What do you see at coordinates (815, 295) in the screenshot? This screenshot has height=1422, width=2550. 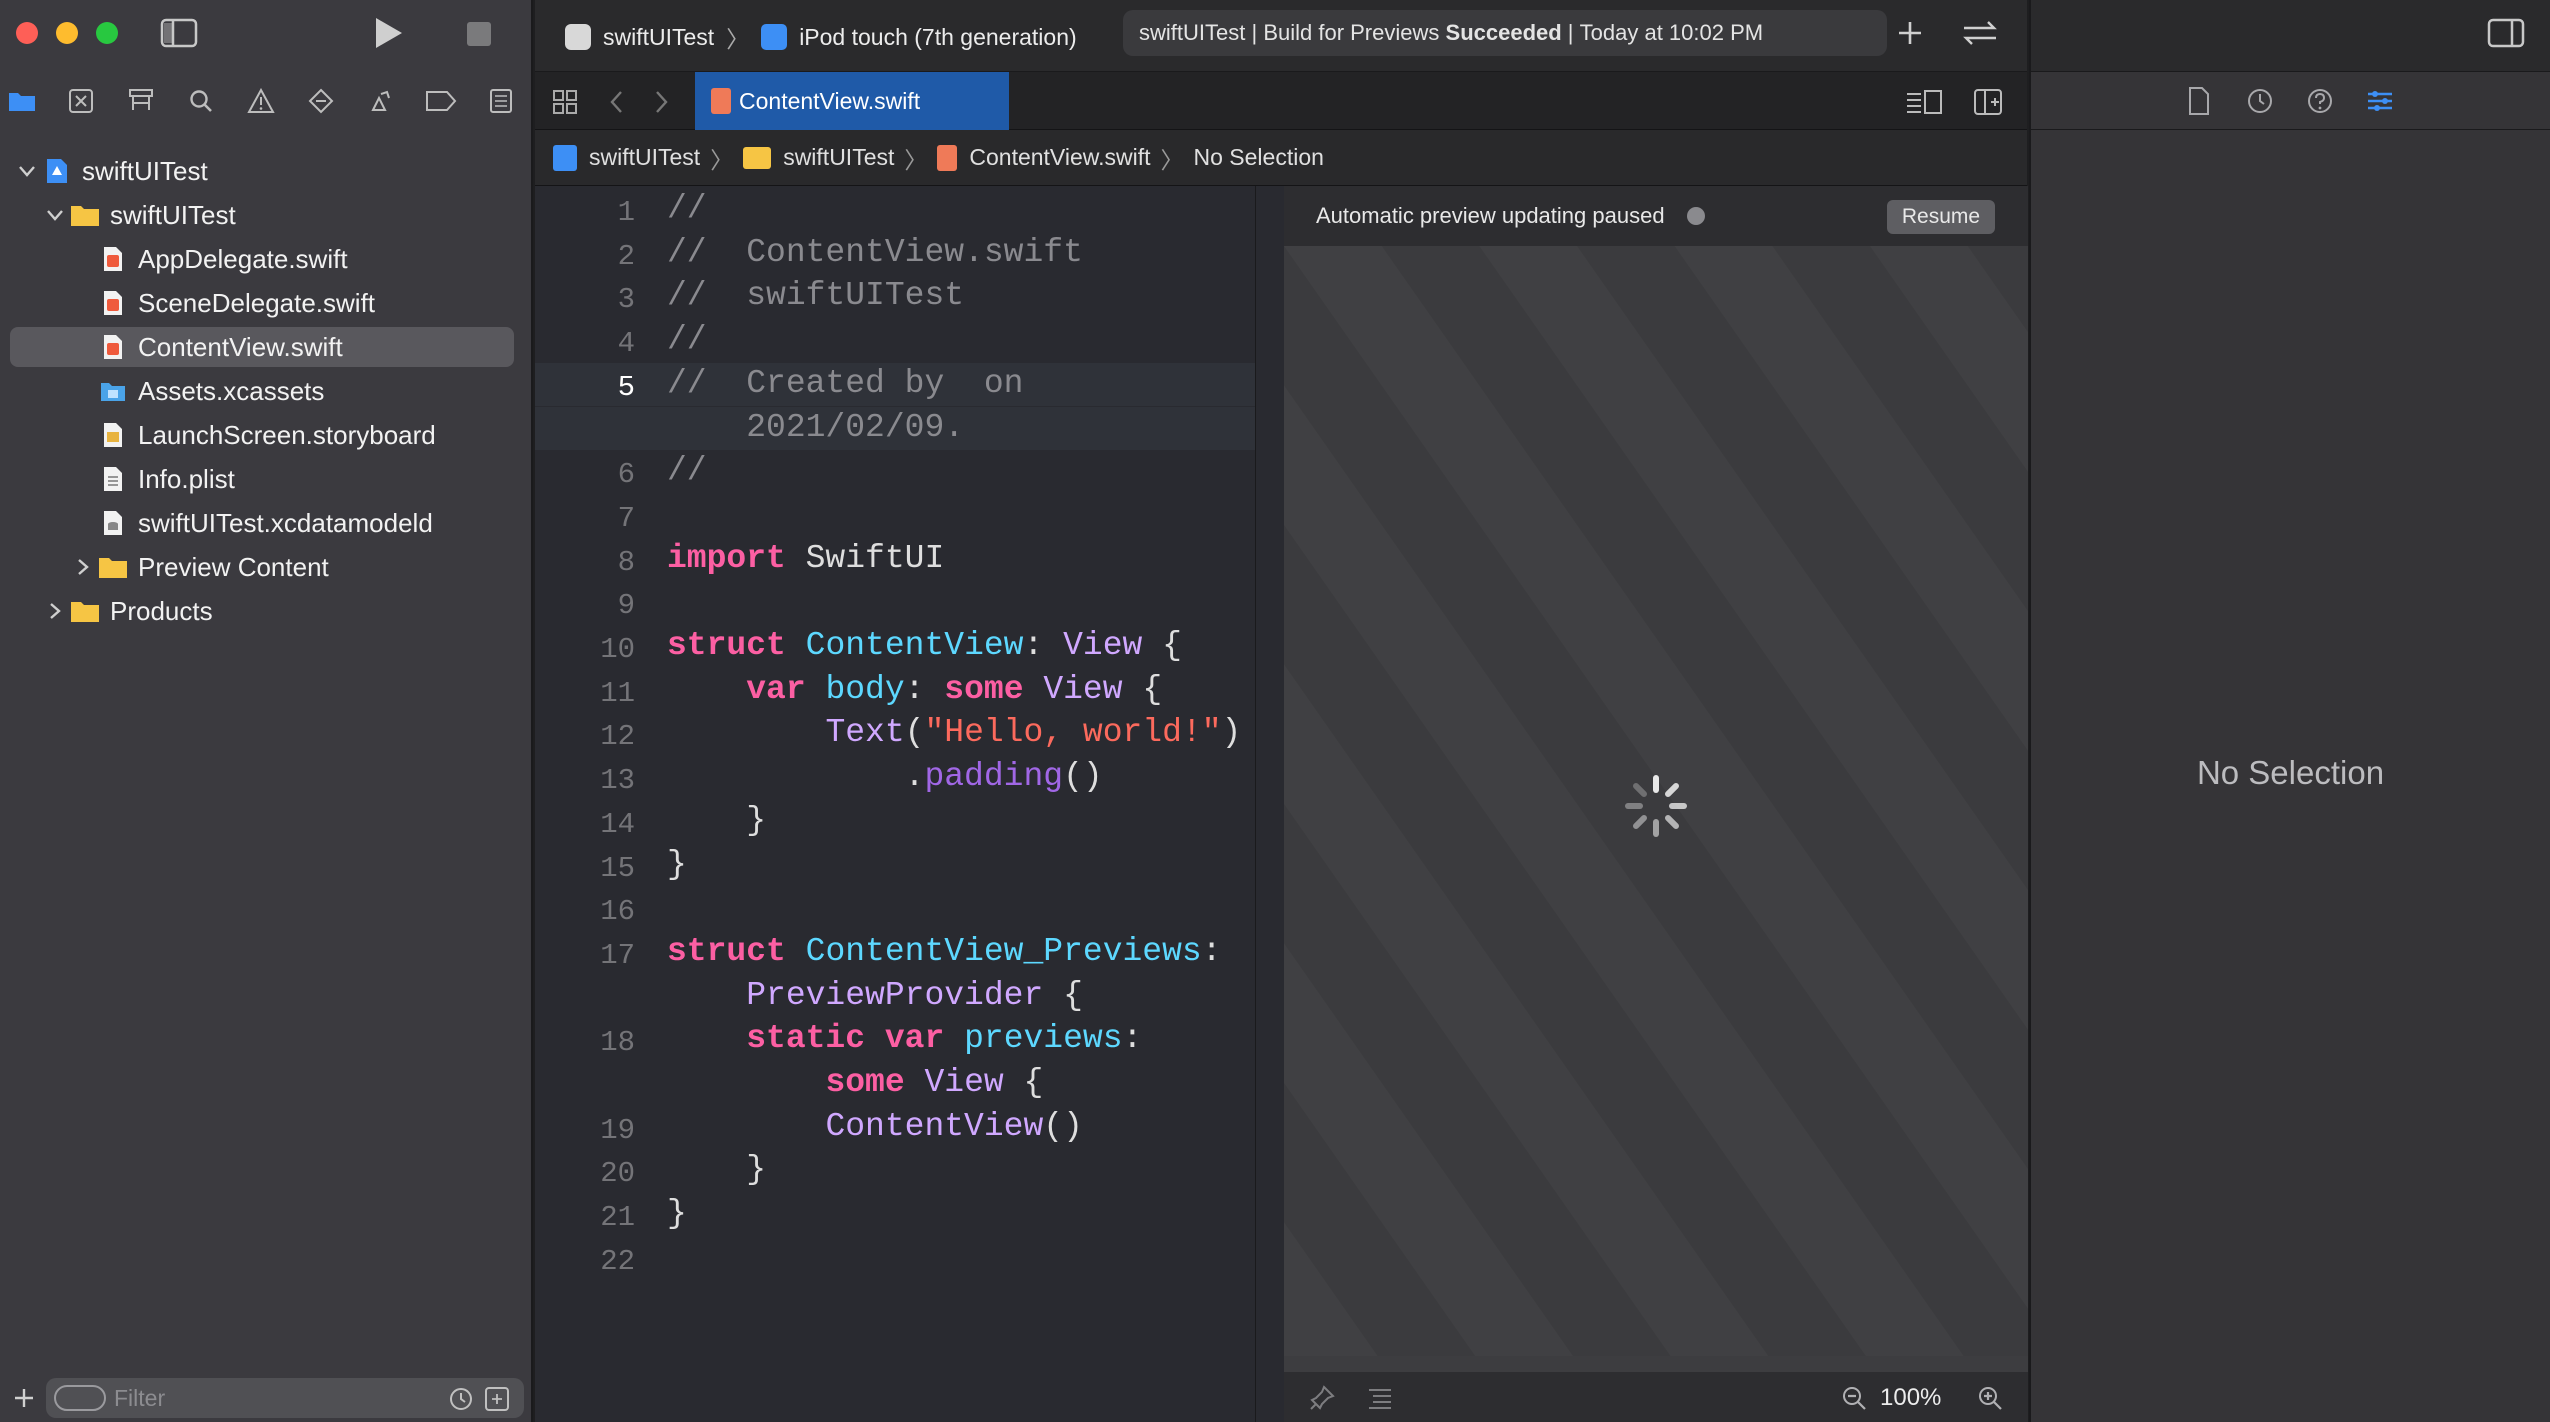 I see `code-line: // swiftUITest` at bounding box center [815, 295].